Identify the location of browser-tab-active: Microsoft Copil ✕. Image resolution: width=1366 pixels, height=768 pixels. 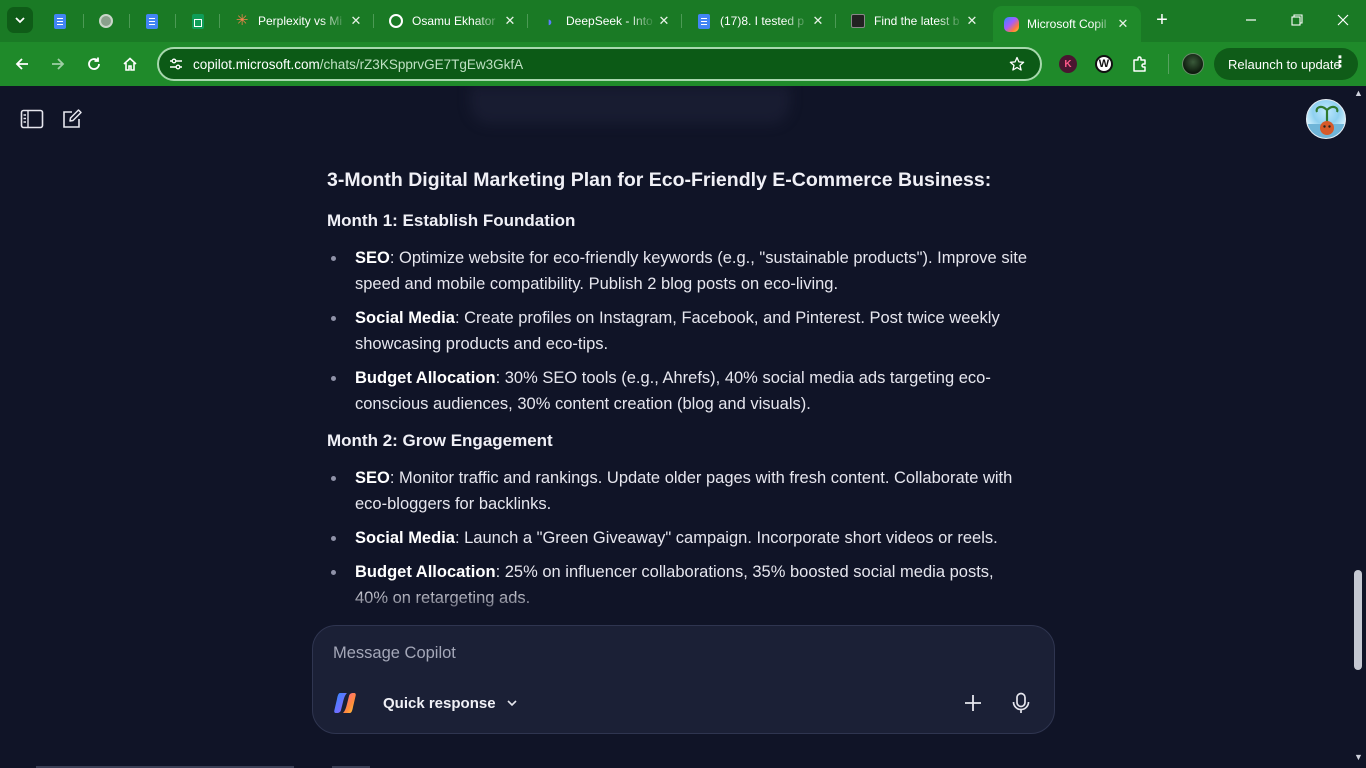
(1067, 24).